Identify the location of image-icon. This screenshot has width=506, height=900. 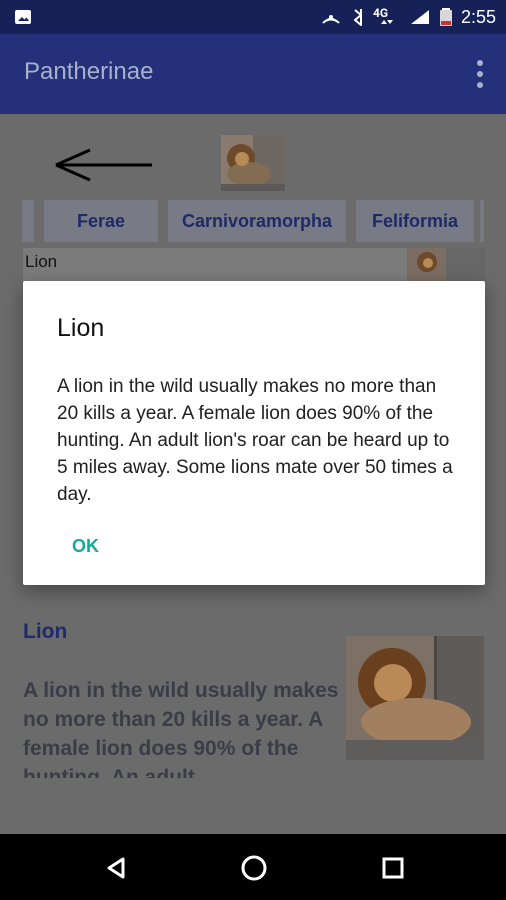
(23, 17).